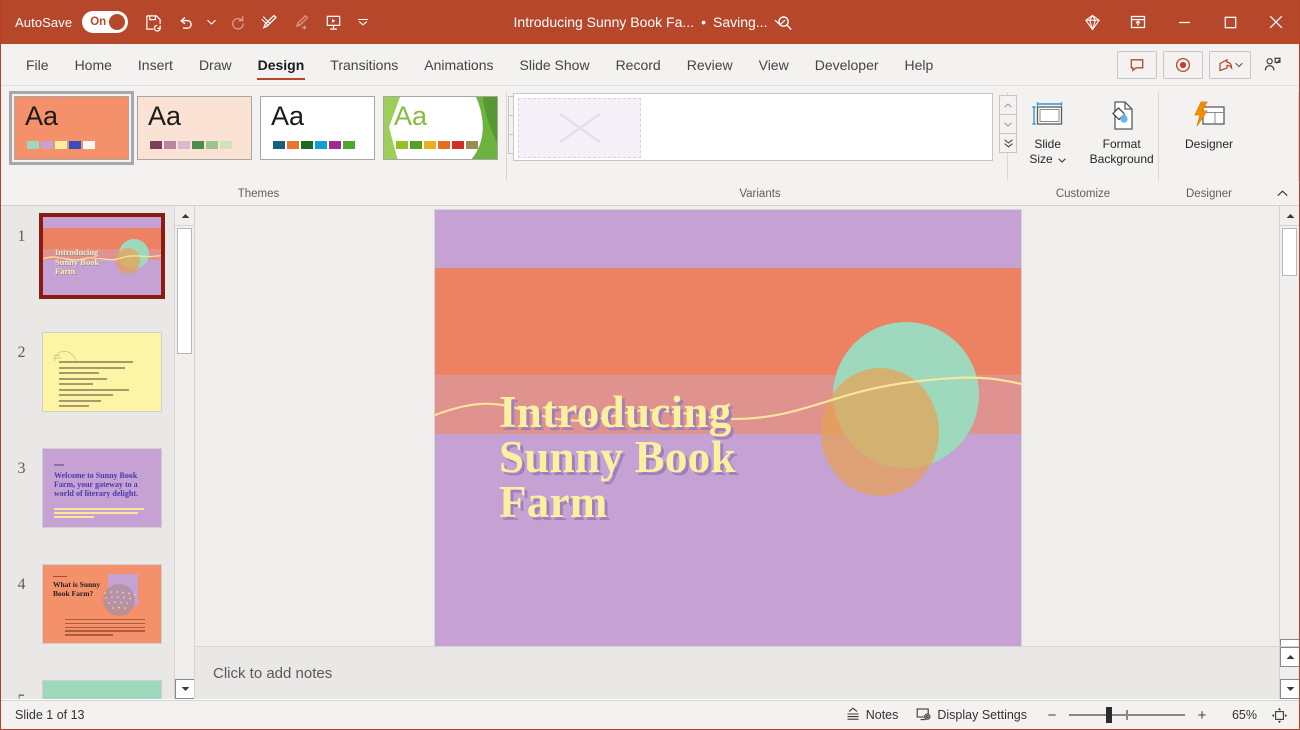  I want to click on ribbon-group-label-designer: Designer, so click(1209, 194).